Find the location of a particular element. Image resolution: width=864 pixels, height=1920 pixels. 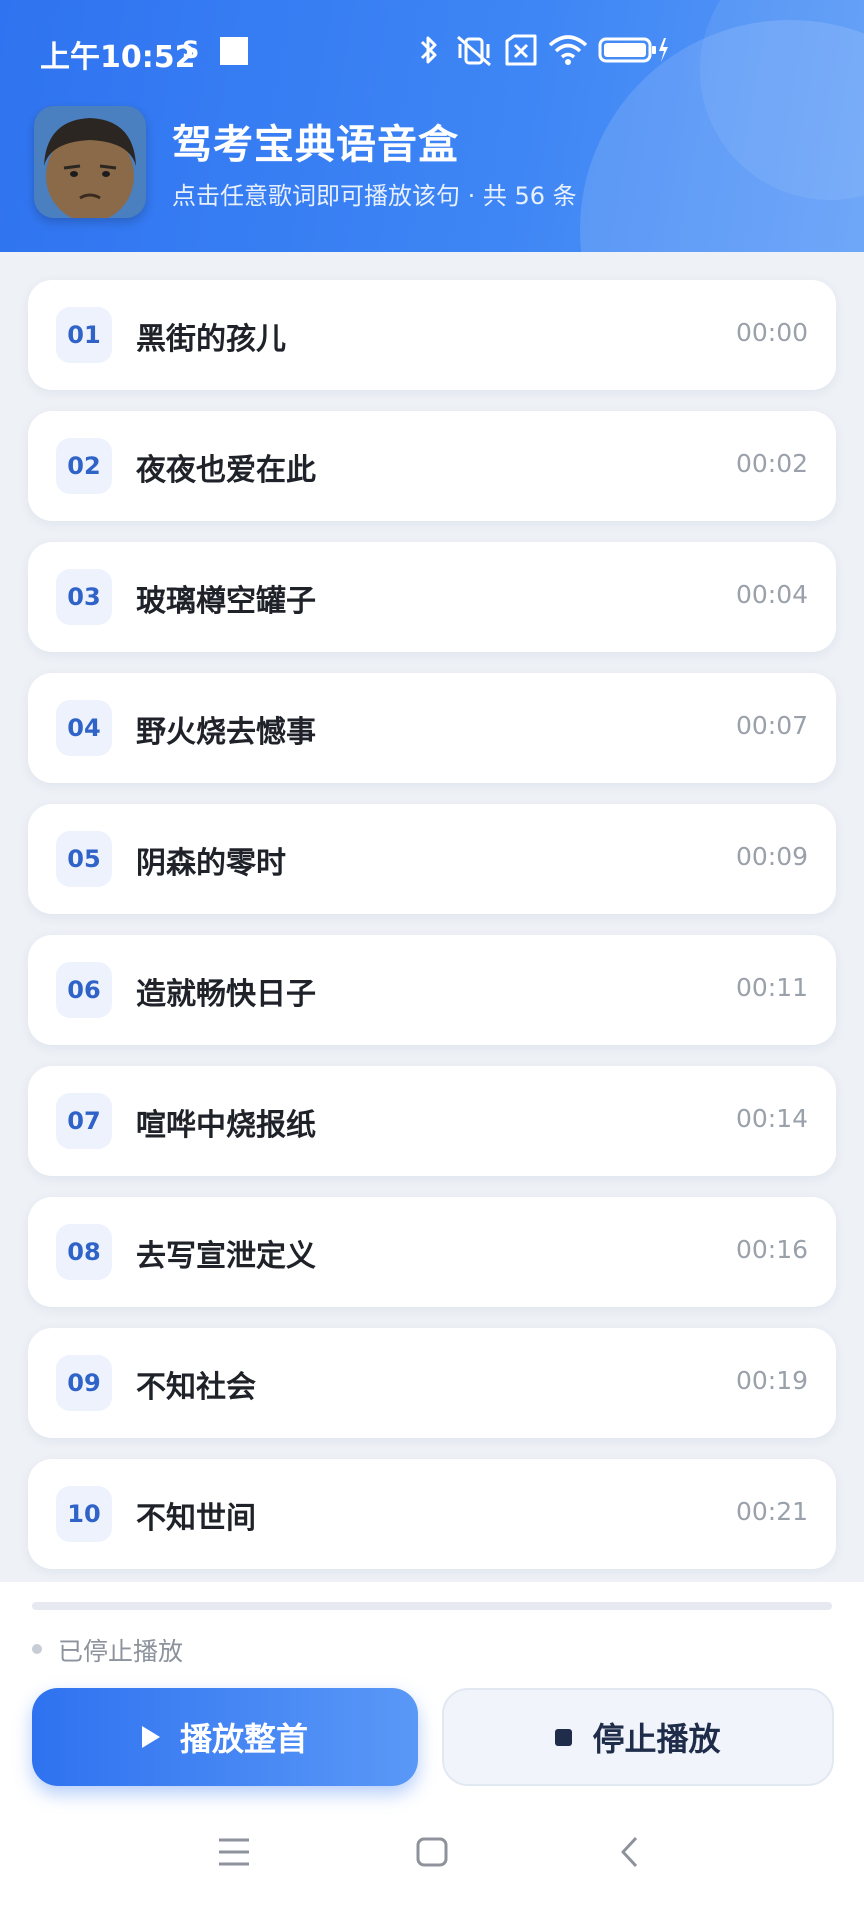

lyric-number: 04 is located at coordinates (84, 728).